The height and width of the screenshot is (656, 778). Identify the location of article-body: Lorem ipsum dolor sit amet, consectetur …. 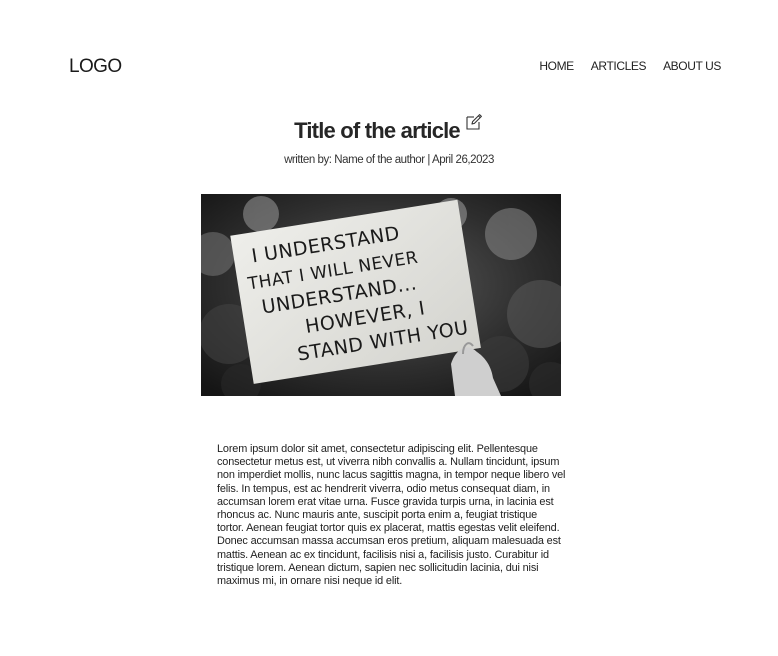
(391, 515).